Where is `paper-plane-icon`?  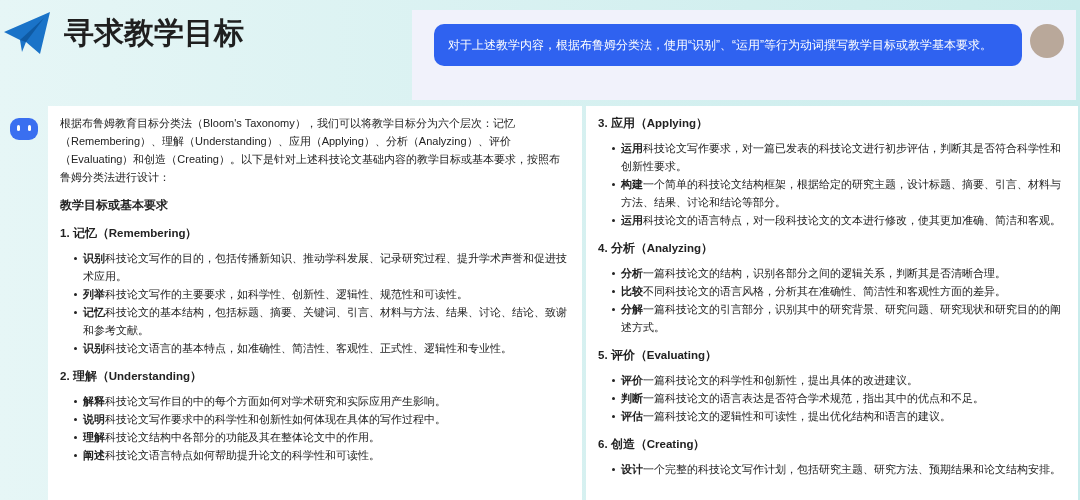 paper-plane-icon is located at coordinates (27, 32).